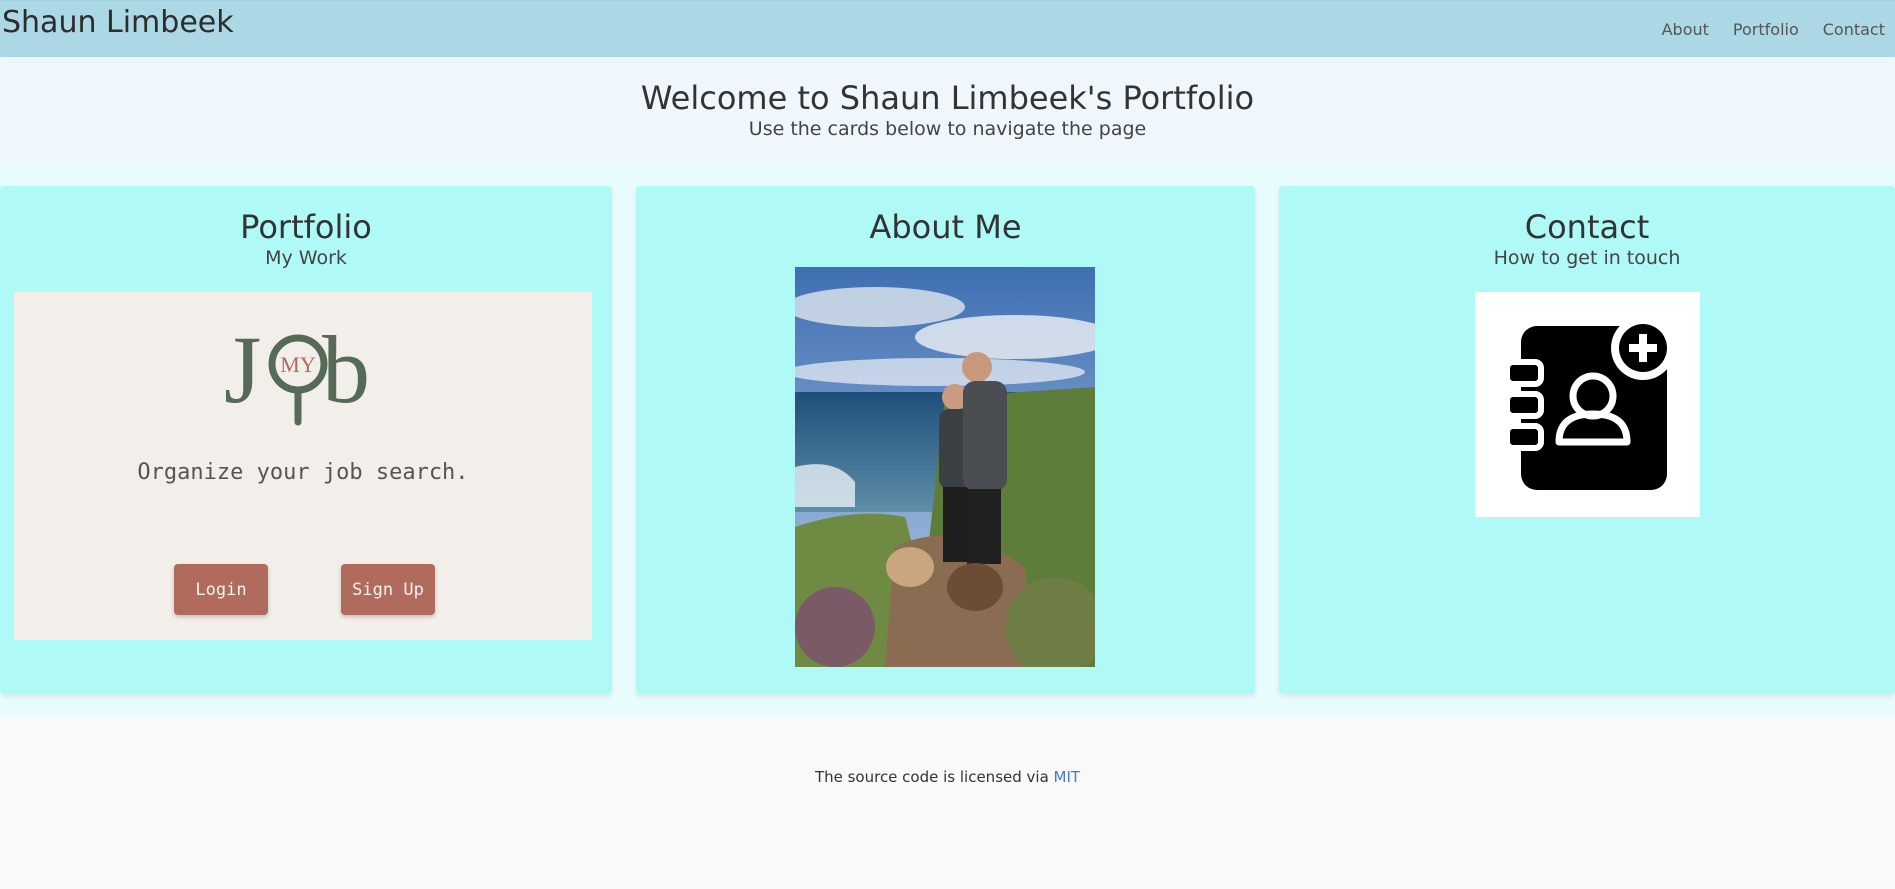 Image resolution: width=1895 pixels, height=889 pixels. Describe the element at coordinates (1685, 29) in the screenshot. I see `nav-link-about: About` at that location.